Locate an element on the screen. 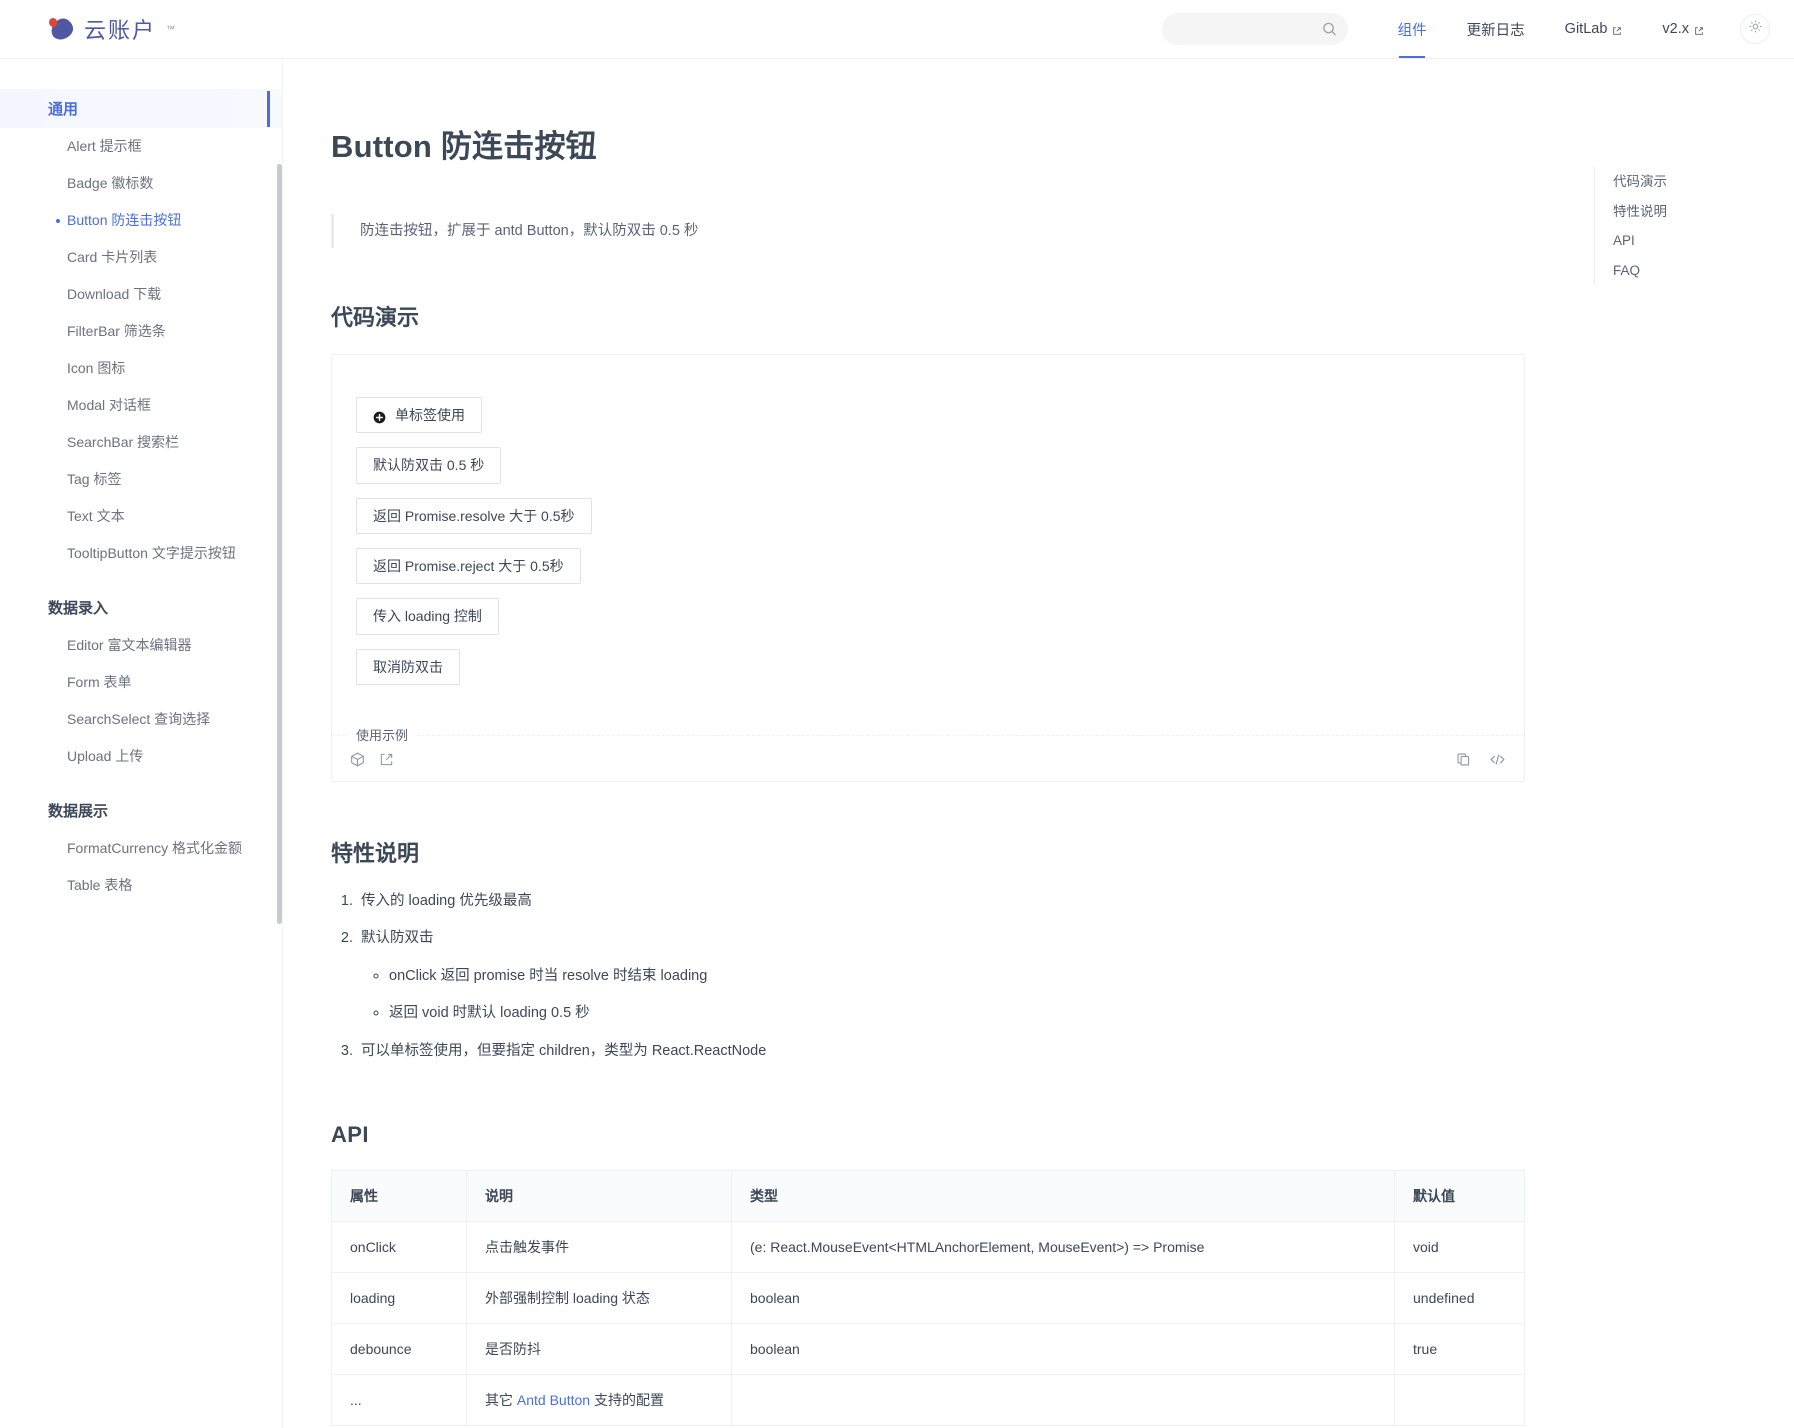 The width and height of the screenshot is (1794, 1428). sidebar-item-alert: Alert 提示框 is located at coordinates (141, 146).